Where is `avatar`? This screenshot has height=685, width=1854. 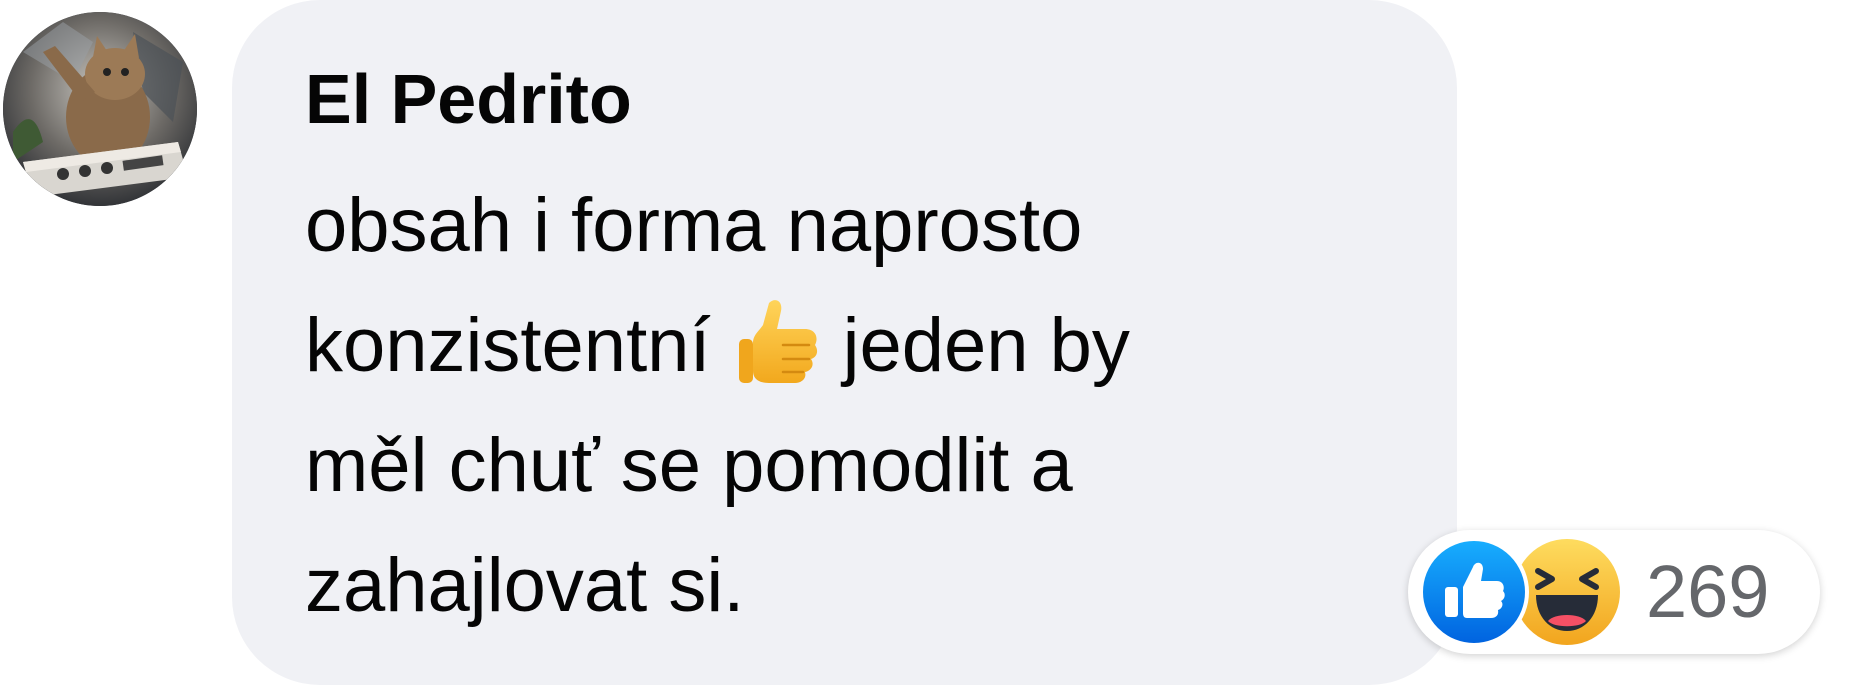
avatar is located at coordinates (100, 109).